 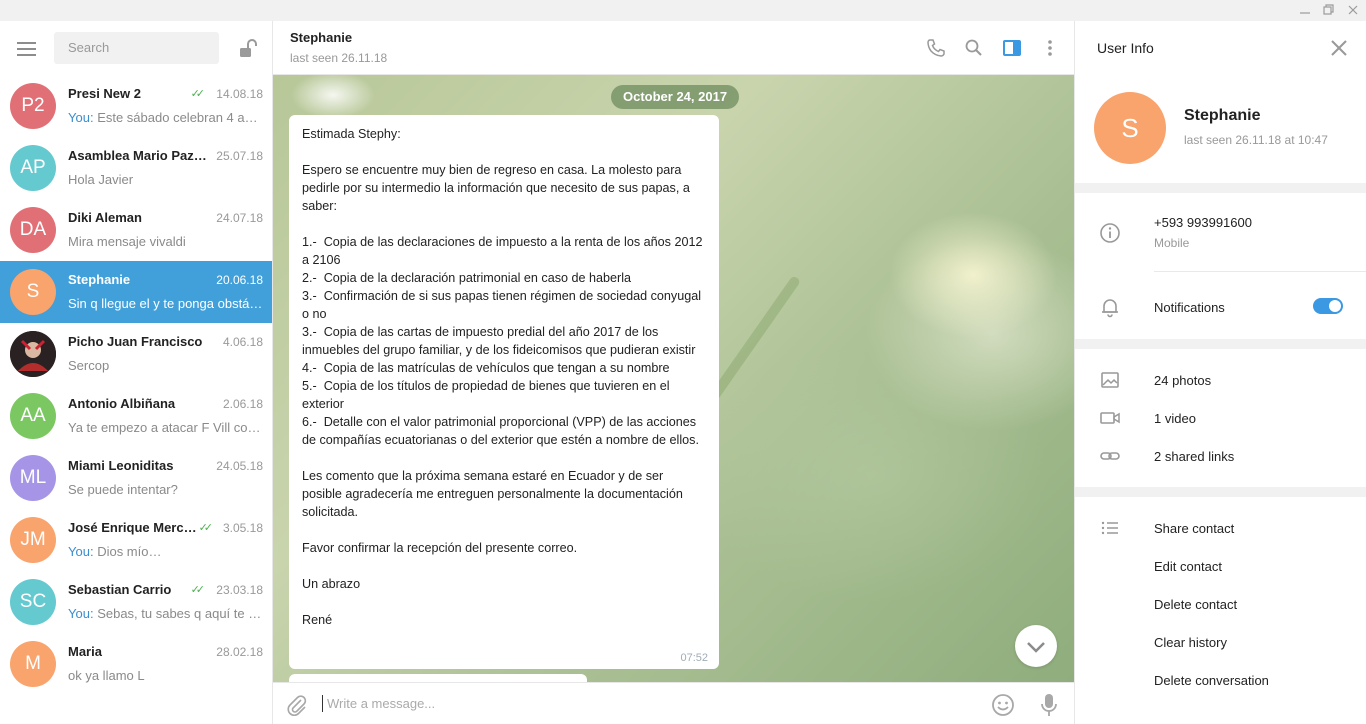 What do you see at coordinates (33, 230) in the screenshot?
I see `avatar: DA` at bounding box center [33, 230].